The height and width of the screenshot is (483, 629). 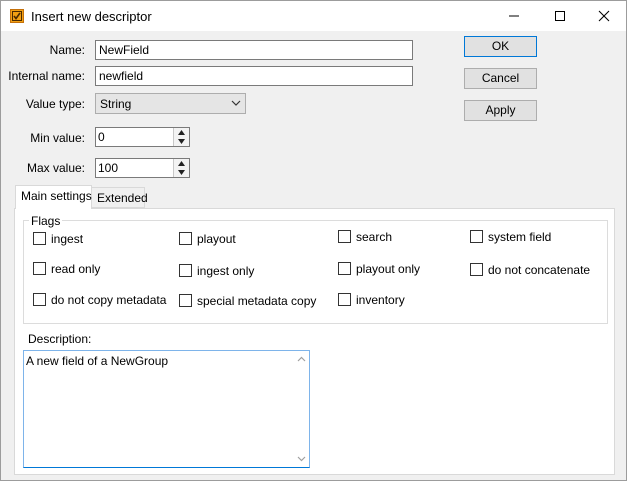 I want to click on apply-button: Apply, so click(x=500, y=110).